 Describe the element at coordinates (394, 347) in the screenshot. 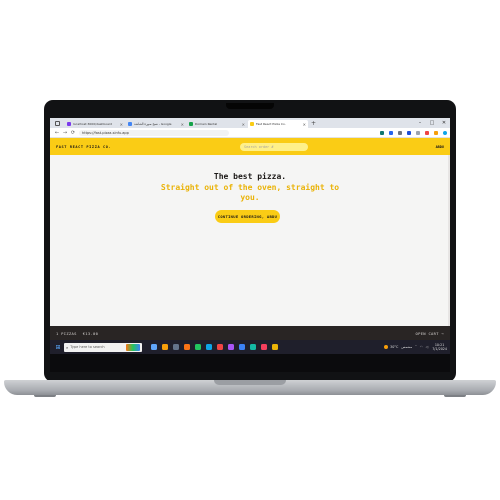

I see `weather-temp: 30°C` at that location.